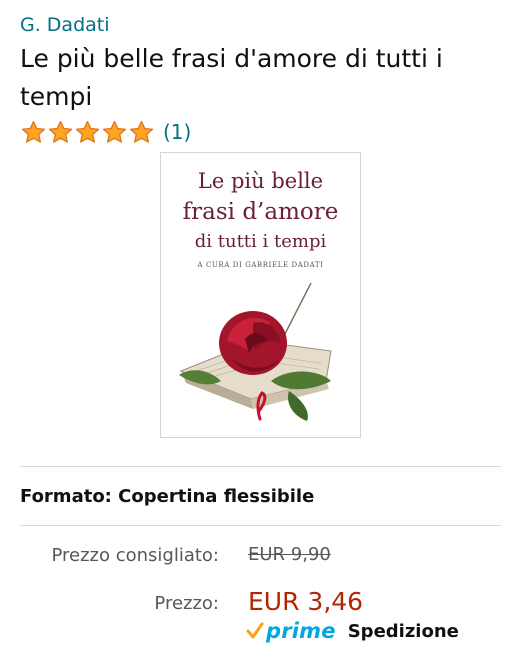 This screenshot has height=650, width=521. What do you see at coordinates (216, 496) in the screenshot?
I see `format-value: Copertina flessibile` at bounding box center [216, 496].